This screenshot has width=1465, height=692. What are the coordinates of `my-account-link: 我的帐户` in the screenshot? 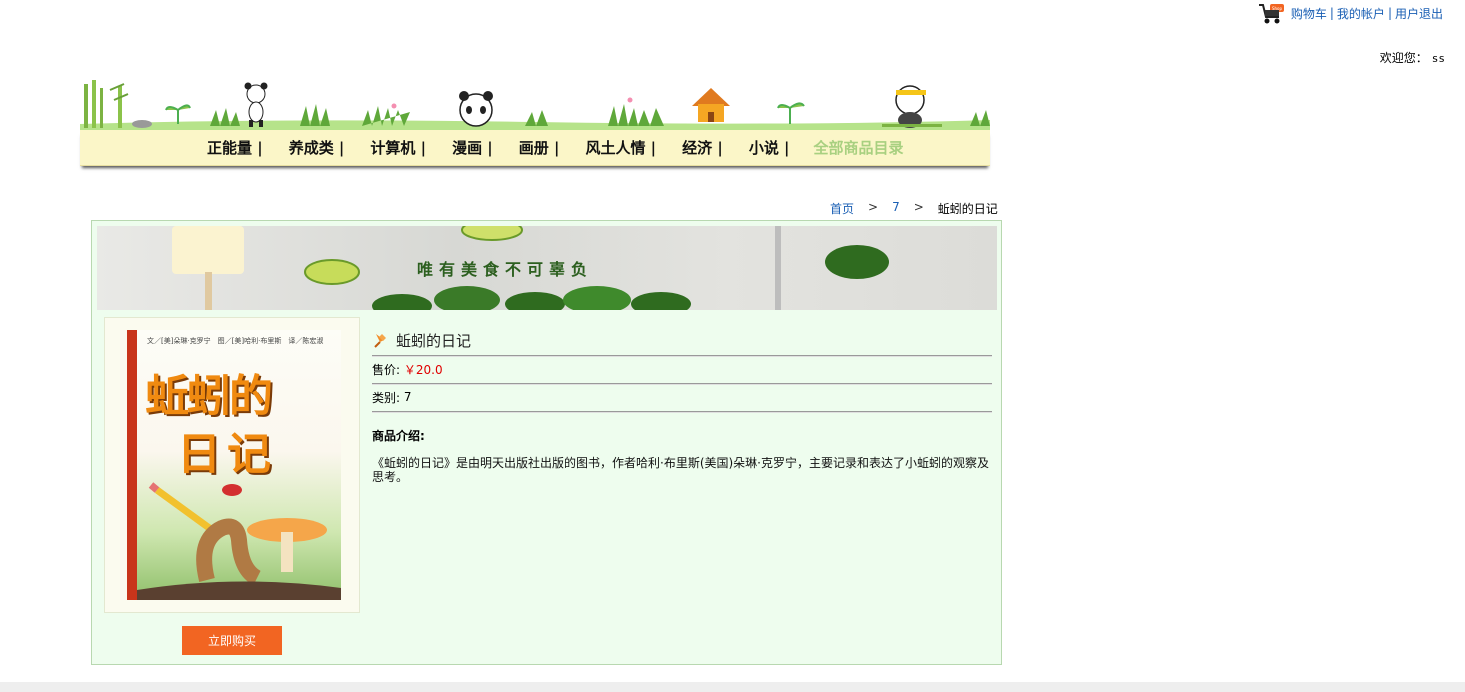 It's located at (1361, 13).